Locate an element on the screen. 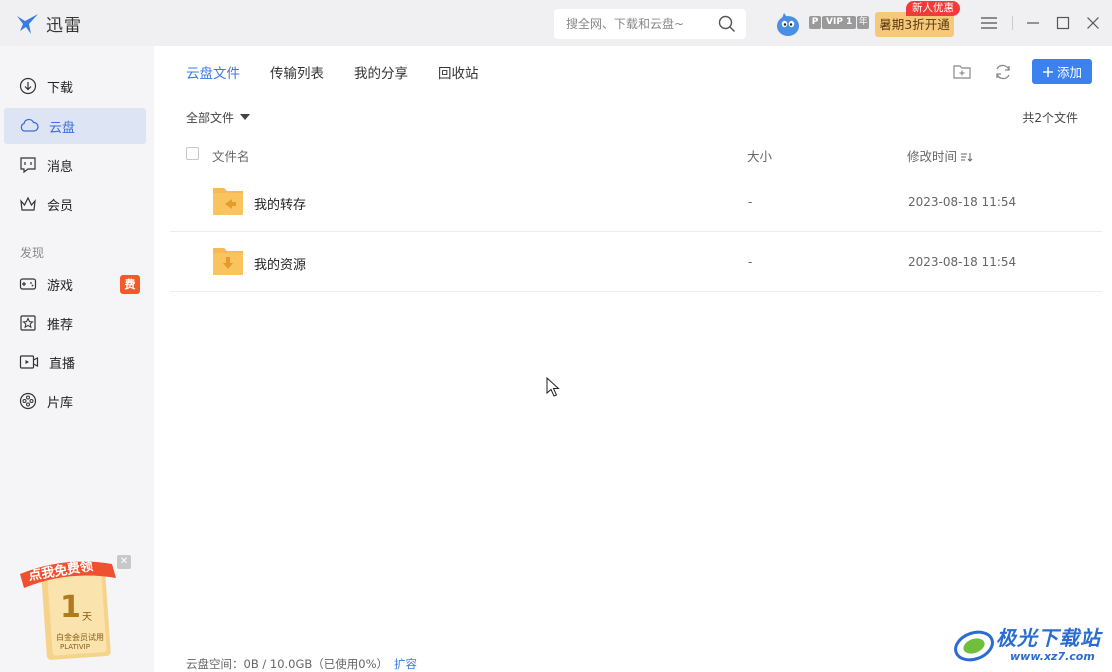 The height and width of the screenshot is (672, 1112). vip-level-label: VIP 1 is located at coordinates (839, 22).